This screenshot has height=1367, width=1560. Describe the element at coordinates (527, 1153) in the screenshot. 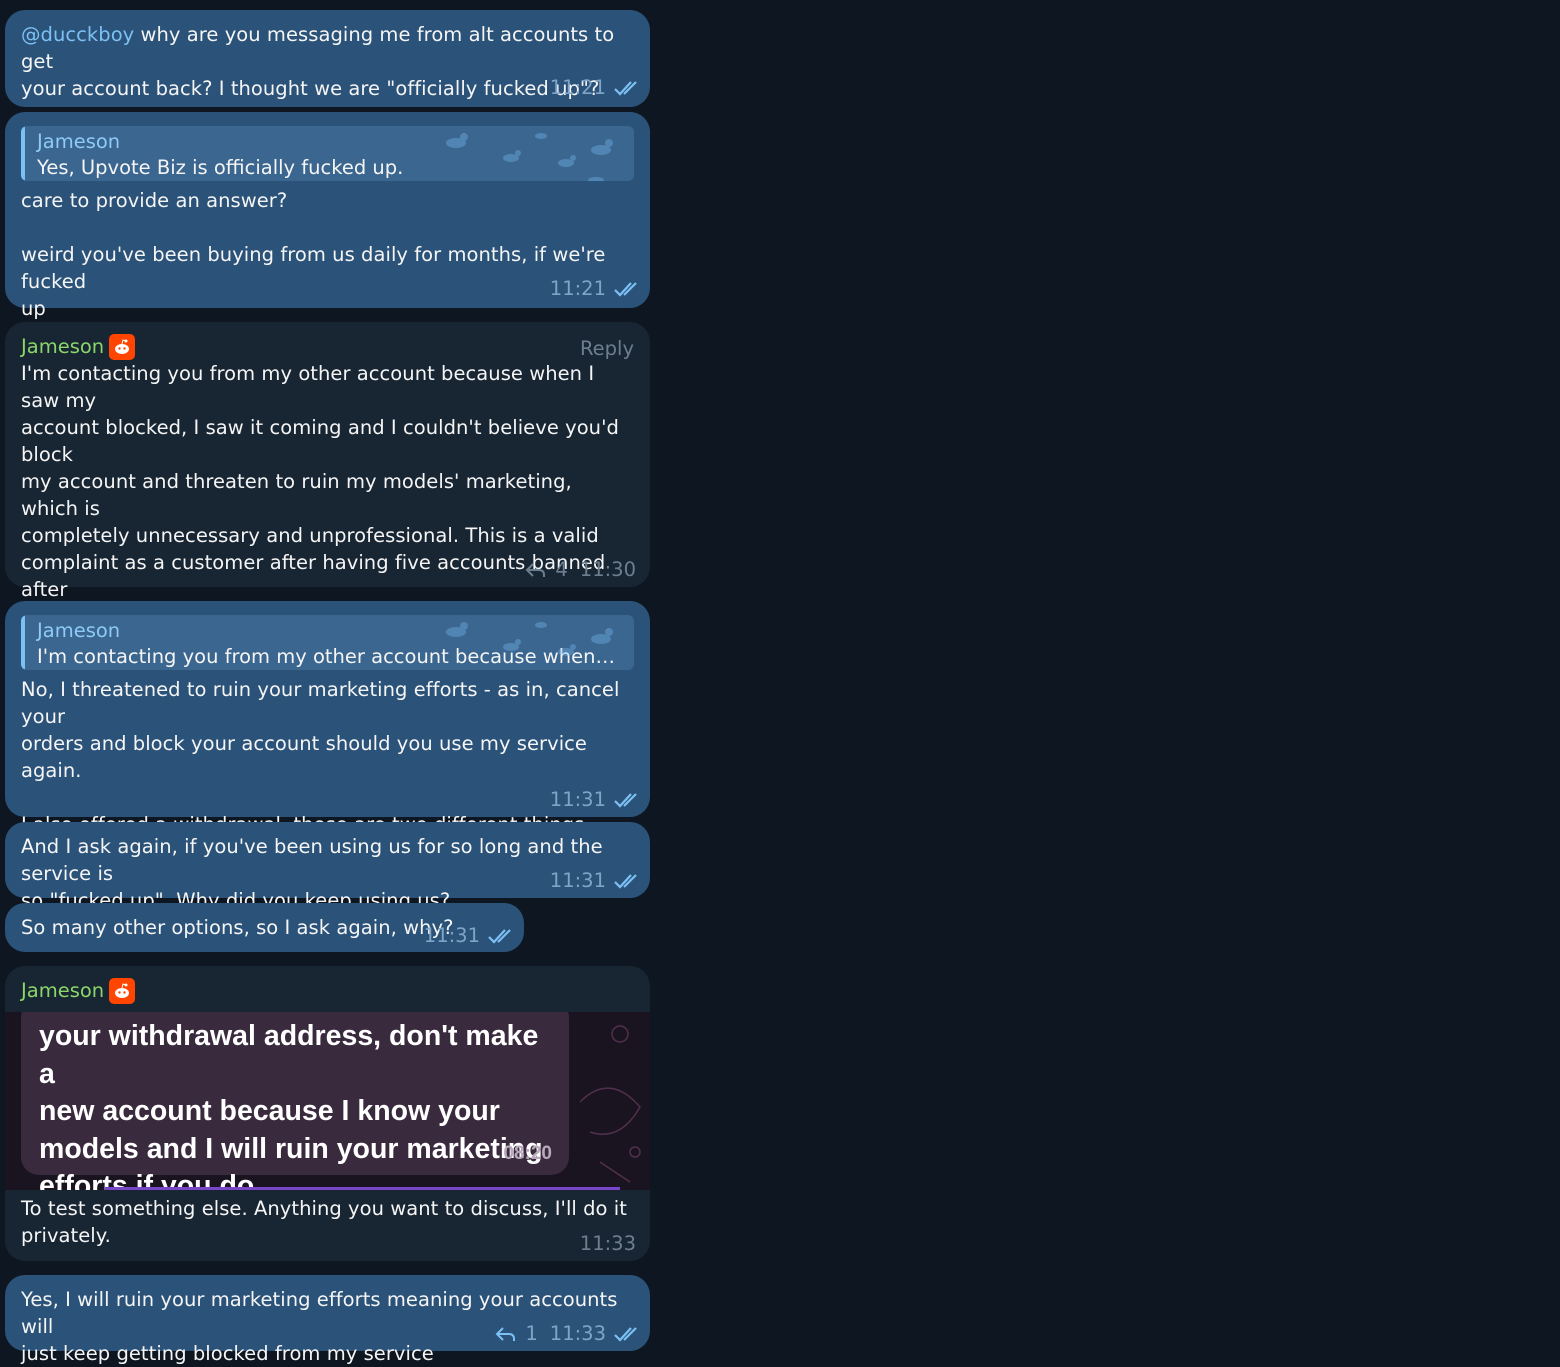

I see `screenshot-time: 08:20` at that location.